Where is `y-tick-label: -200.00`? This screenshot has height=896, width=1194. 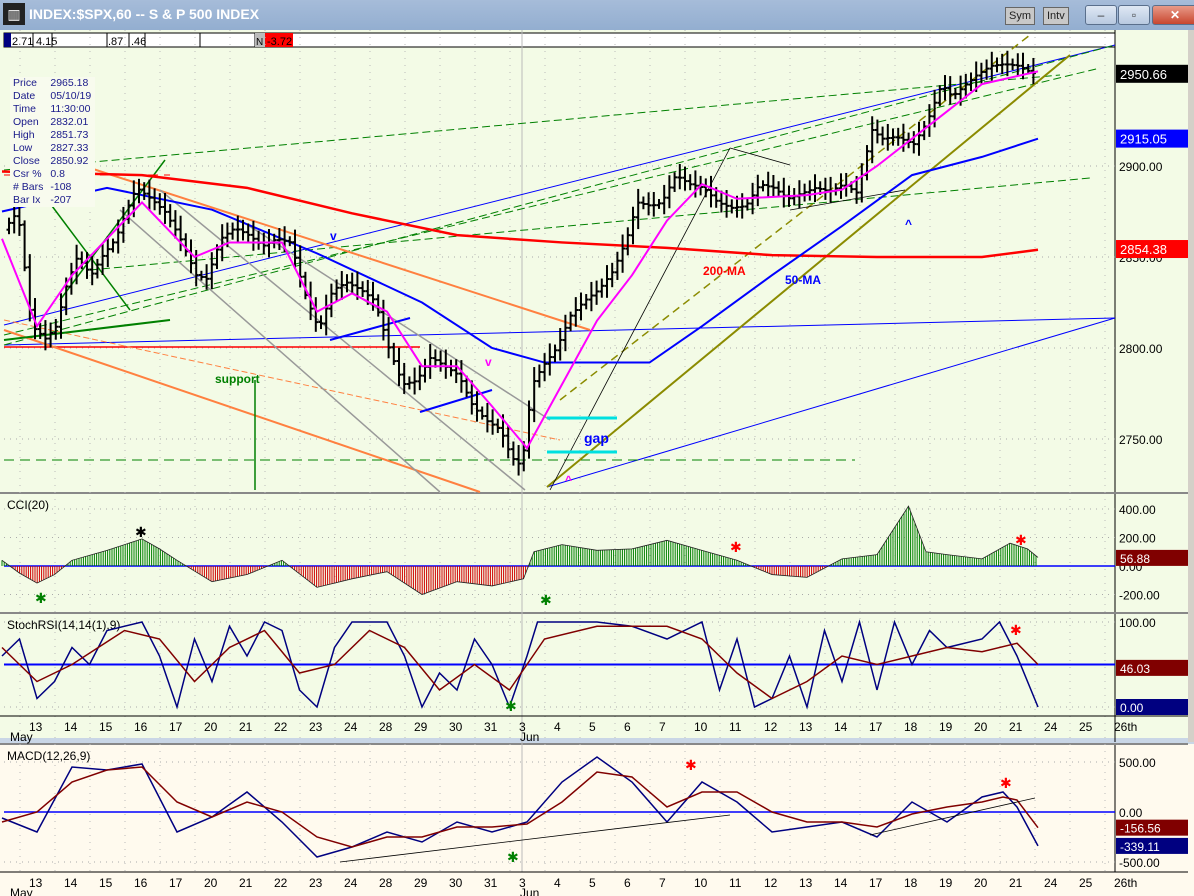
y-tick-label: -200.00 is located at coordinates (1139, 596).